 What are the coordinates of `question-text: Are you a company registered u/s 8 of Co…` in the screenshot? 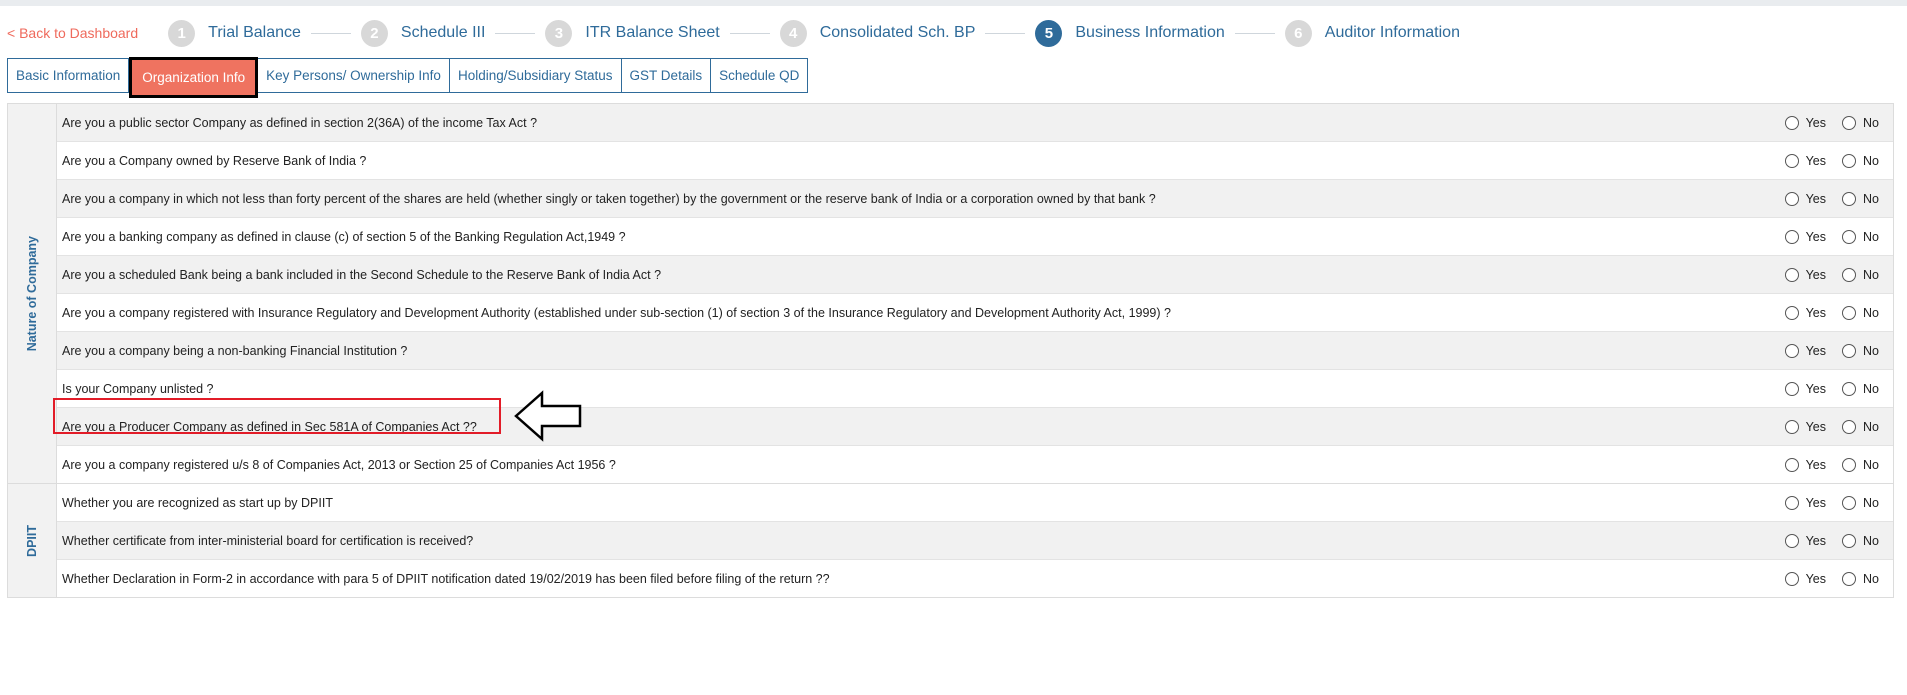 It's located at (339, 464).